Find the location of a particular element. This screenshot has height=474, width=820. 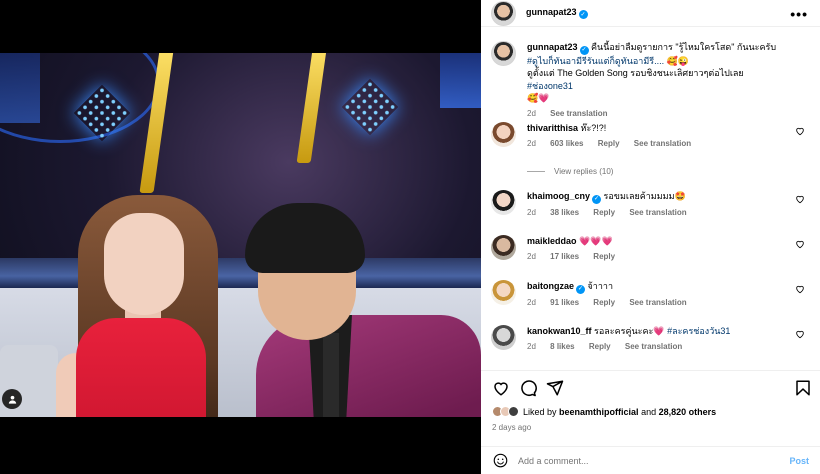

comment-text: รอขมเลยค้ามมมม🤩 is located at coordinates (644, 196).